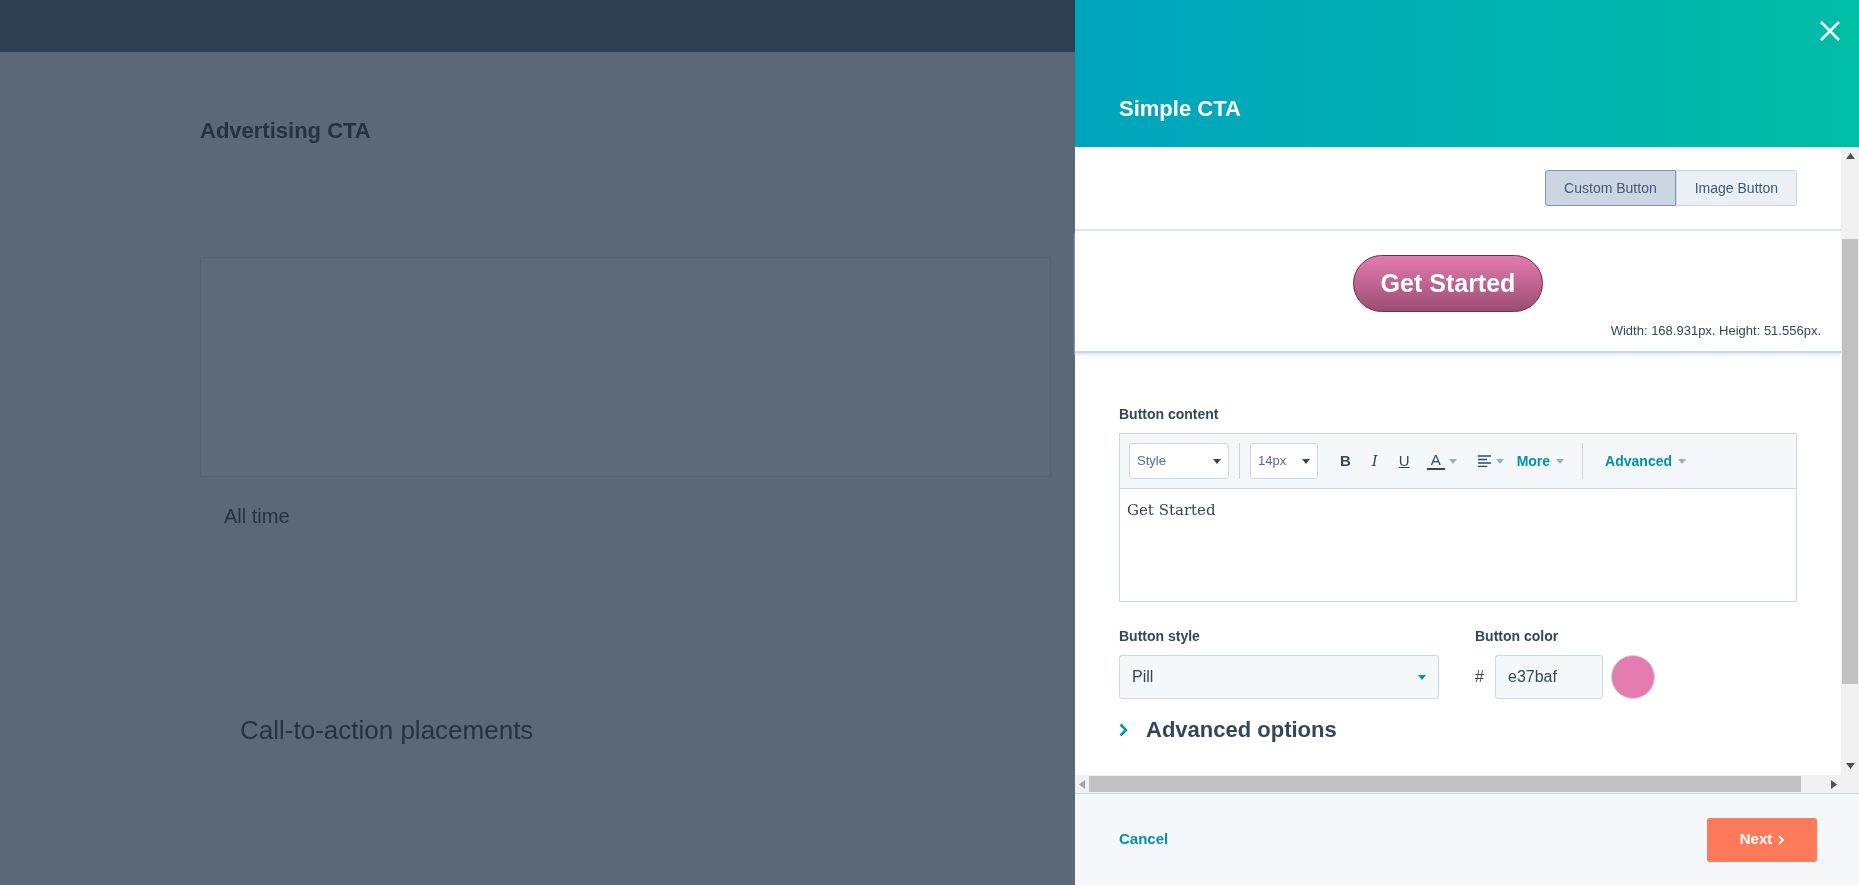  What do you see at coordinates (1645, 461) in the screenshot?
I see `advanced-dropdown: Advanced` at bounding box center [1645, 461].